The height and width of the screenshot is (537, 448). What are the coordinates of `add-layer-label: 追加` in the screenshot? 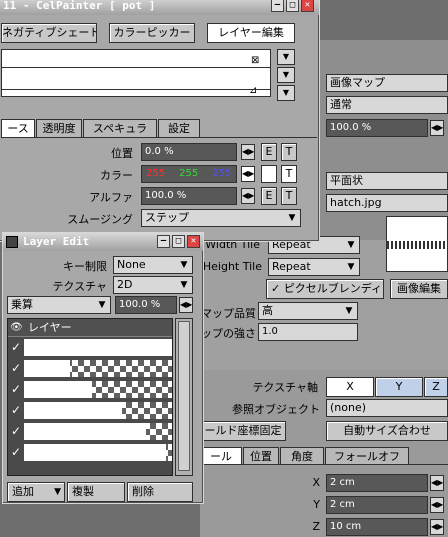 It's located at (23, 491).